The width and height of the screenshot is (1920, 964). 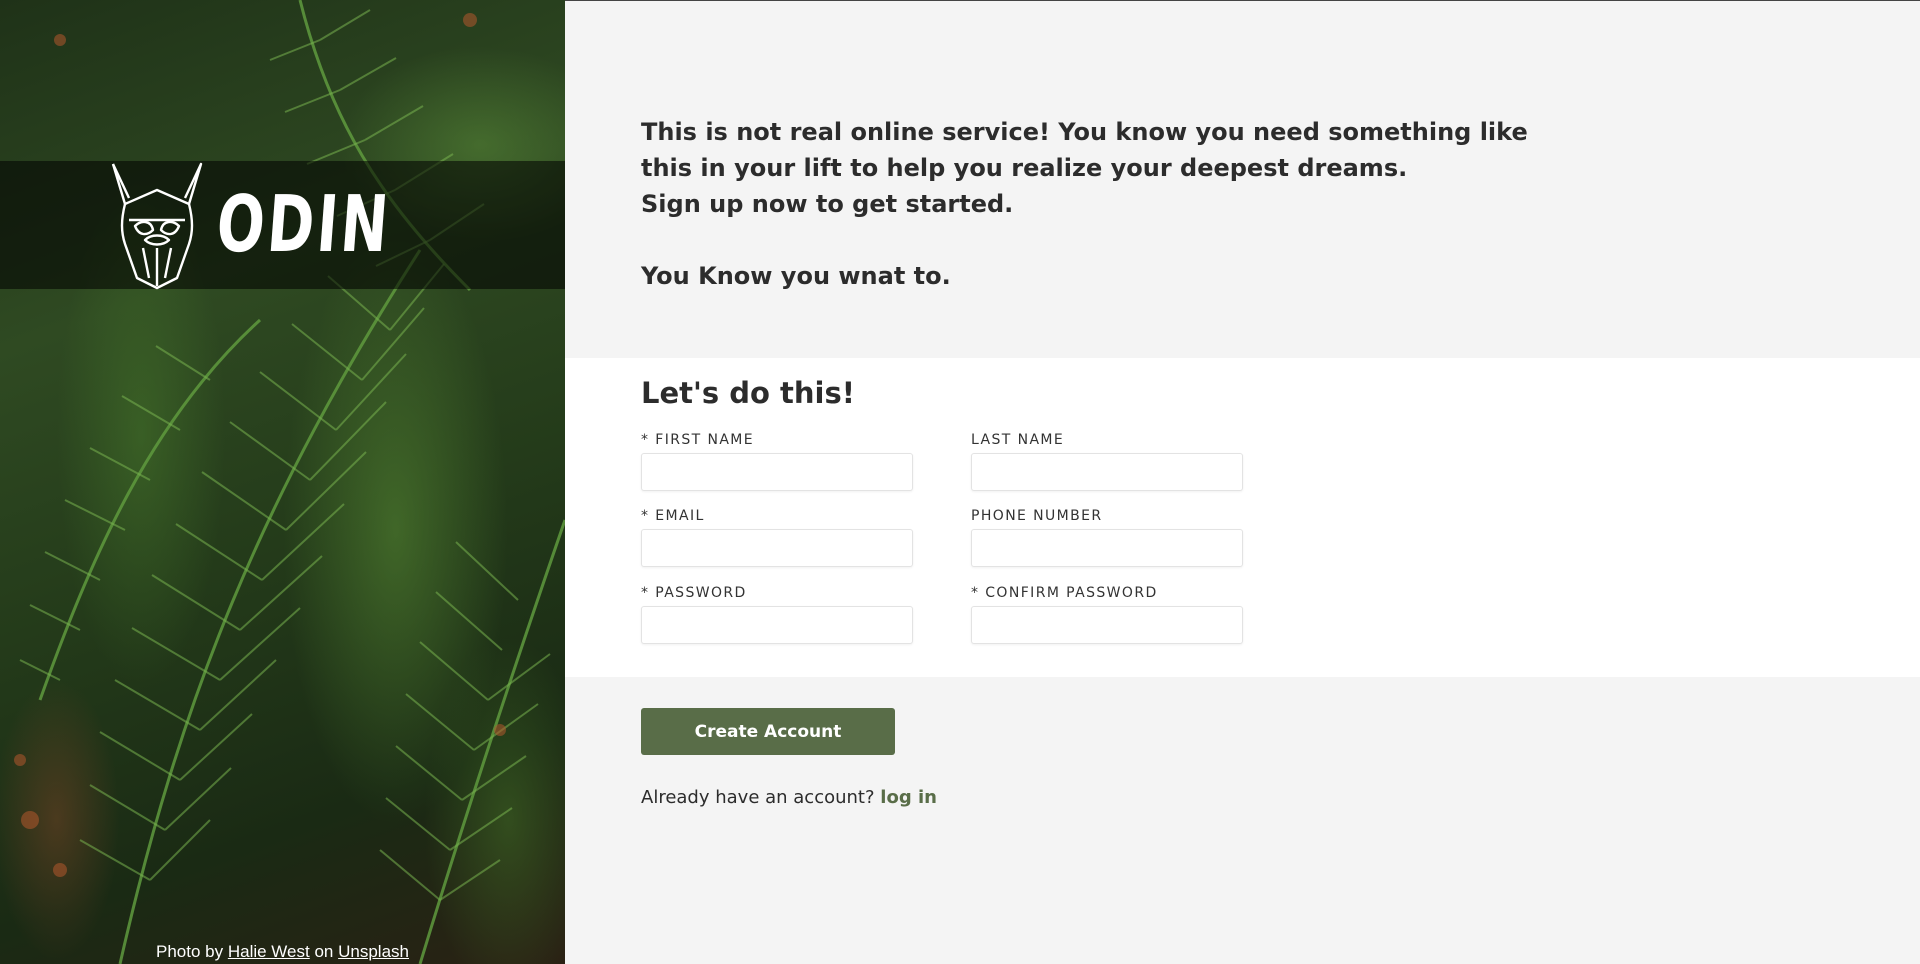 What do you see at coordinates (673, 516) in the screenshot?
I see `email-label: * EMAIL` at bounding box center [673, 516].